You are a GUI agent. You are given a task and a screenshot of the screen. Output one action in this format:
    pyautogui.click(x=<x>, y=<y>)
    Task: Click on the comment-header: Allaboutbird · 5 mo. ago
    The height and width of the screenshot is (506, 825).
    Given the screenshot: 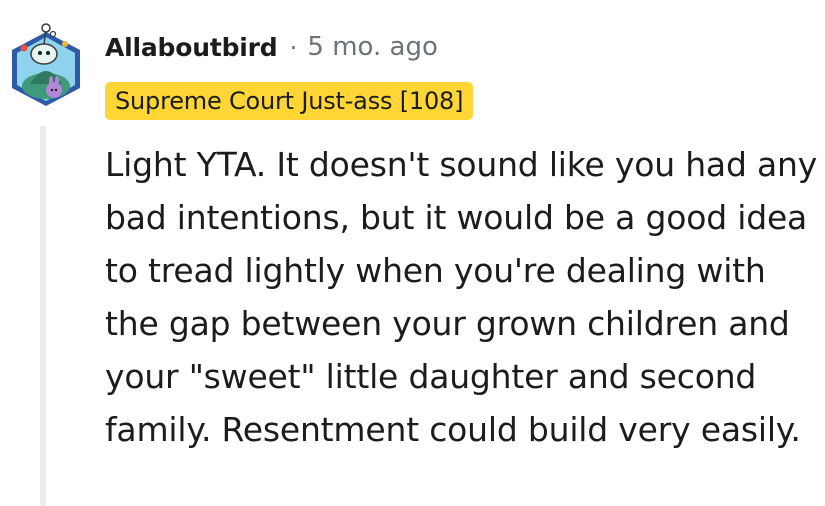 What is the action you would take?
    pyautogui.click(x=271, y=47)
    